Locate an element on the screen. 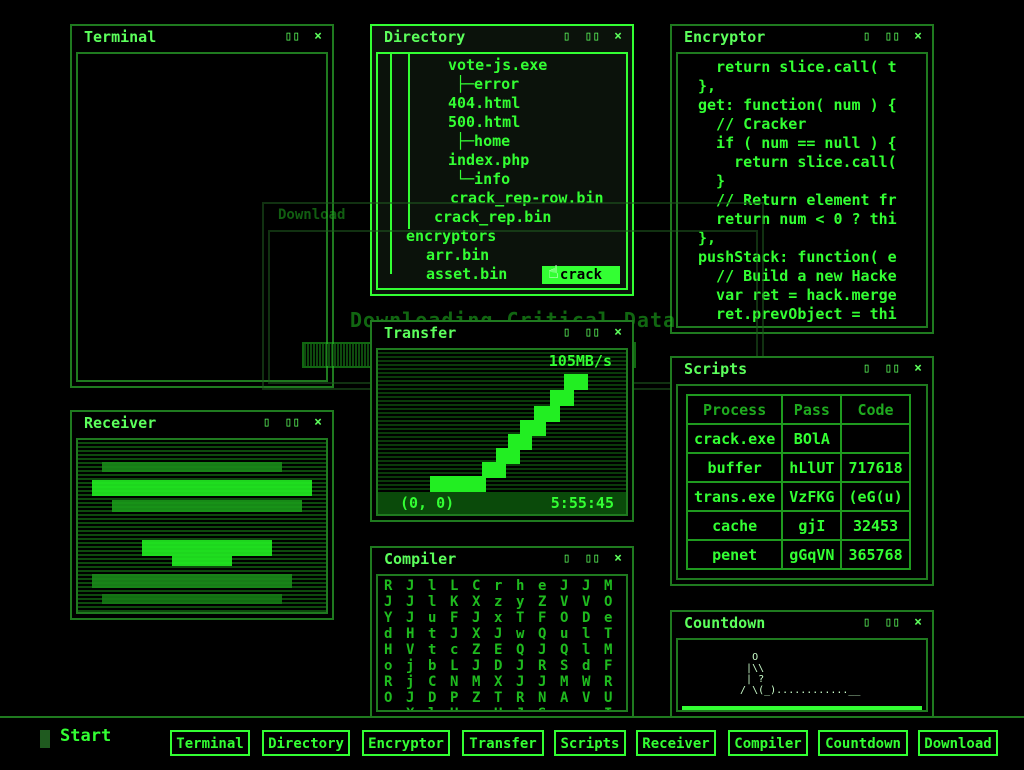 The image size is (1024, 770). matrix-column: JVDlldWVv is located at coordinates (586, 644).